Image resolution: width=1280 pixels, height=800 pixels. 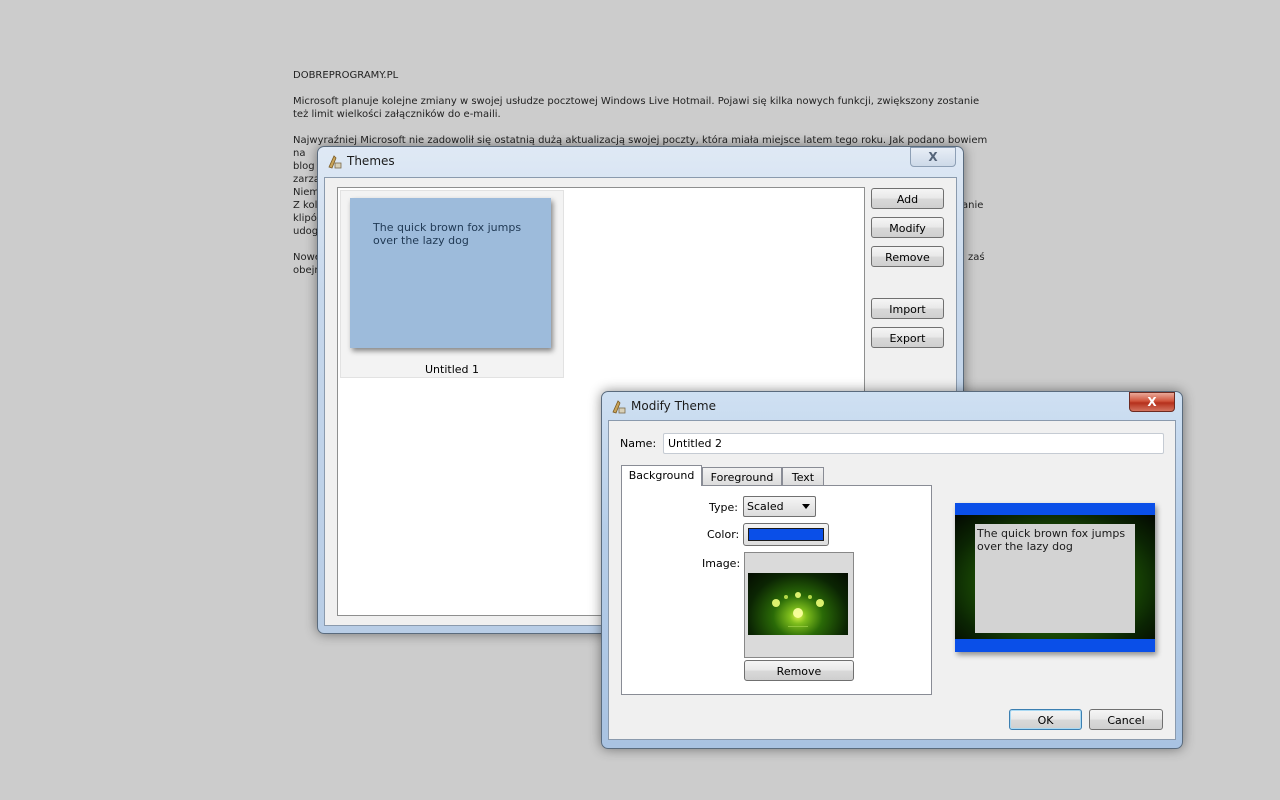 I want to click on image-remove-button: Remove, so click(x=799, y=670).